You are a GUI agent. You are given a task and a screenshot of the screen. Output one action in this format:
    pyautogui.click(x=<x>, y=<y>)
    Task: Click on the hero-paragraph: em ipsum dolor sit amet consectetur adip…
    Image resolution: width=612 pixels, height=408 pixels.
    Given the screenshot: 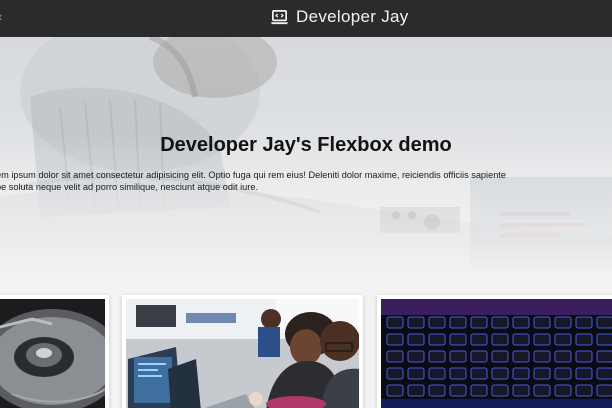 What is the action you would take?
    pyautogui.click(x=304, y=181)
    